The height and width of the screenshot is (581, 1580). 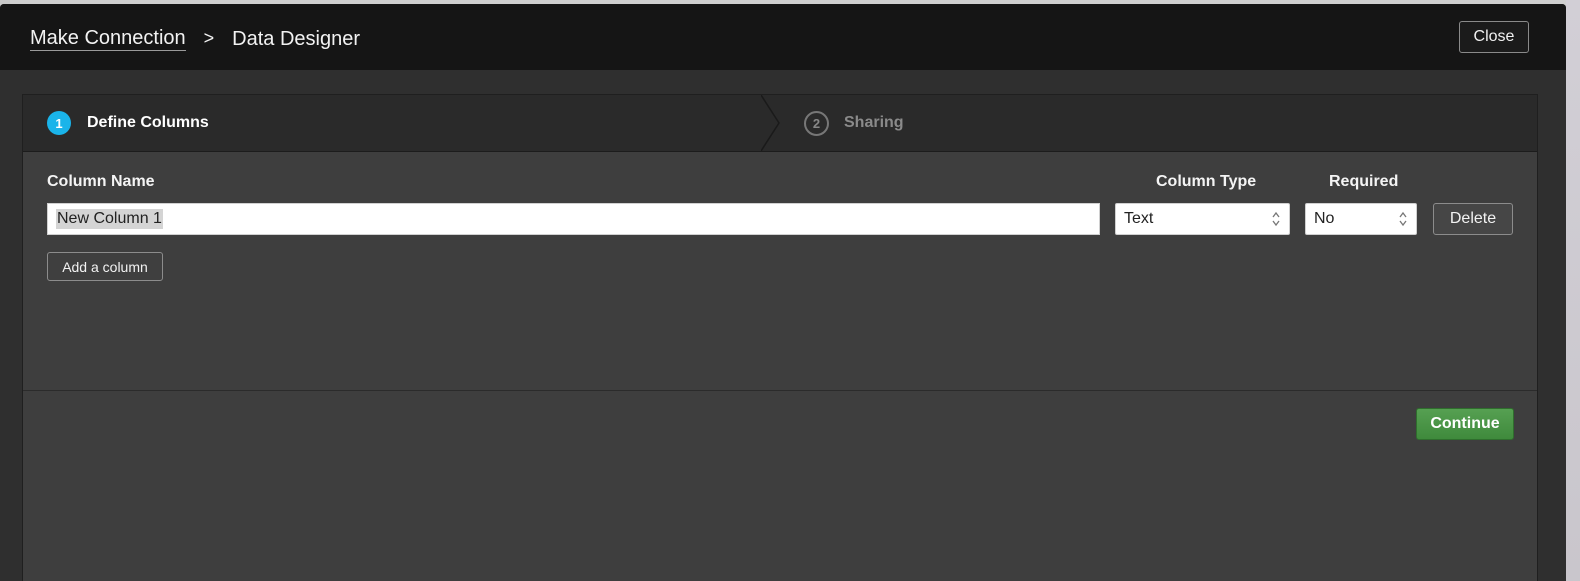 What do you see at coordinates (195, 38) in the screenshot?
I see `breadcrumb: Make Connection > Data Designer` at bounding box center [195, 38].